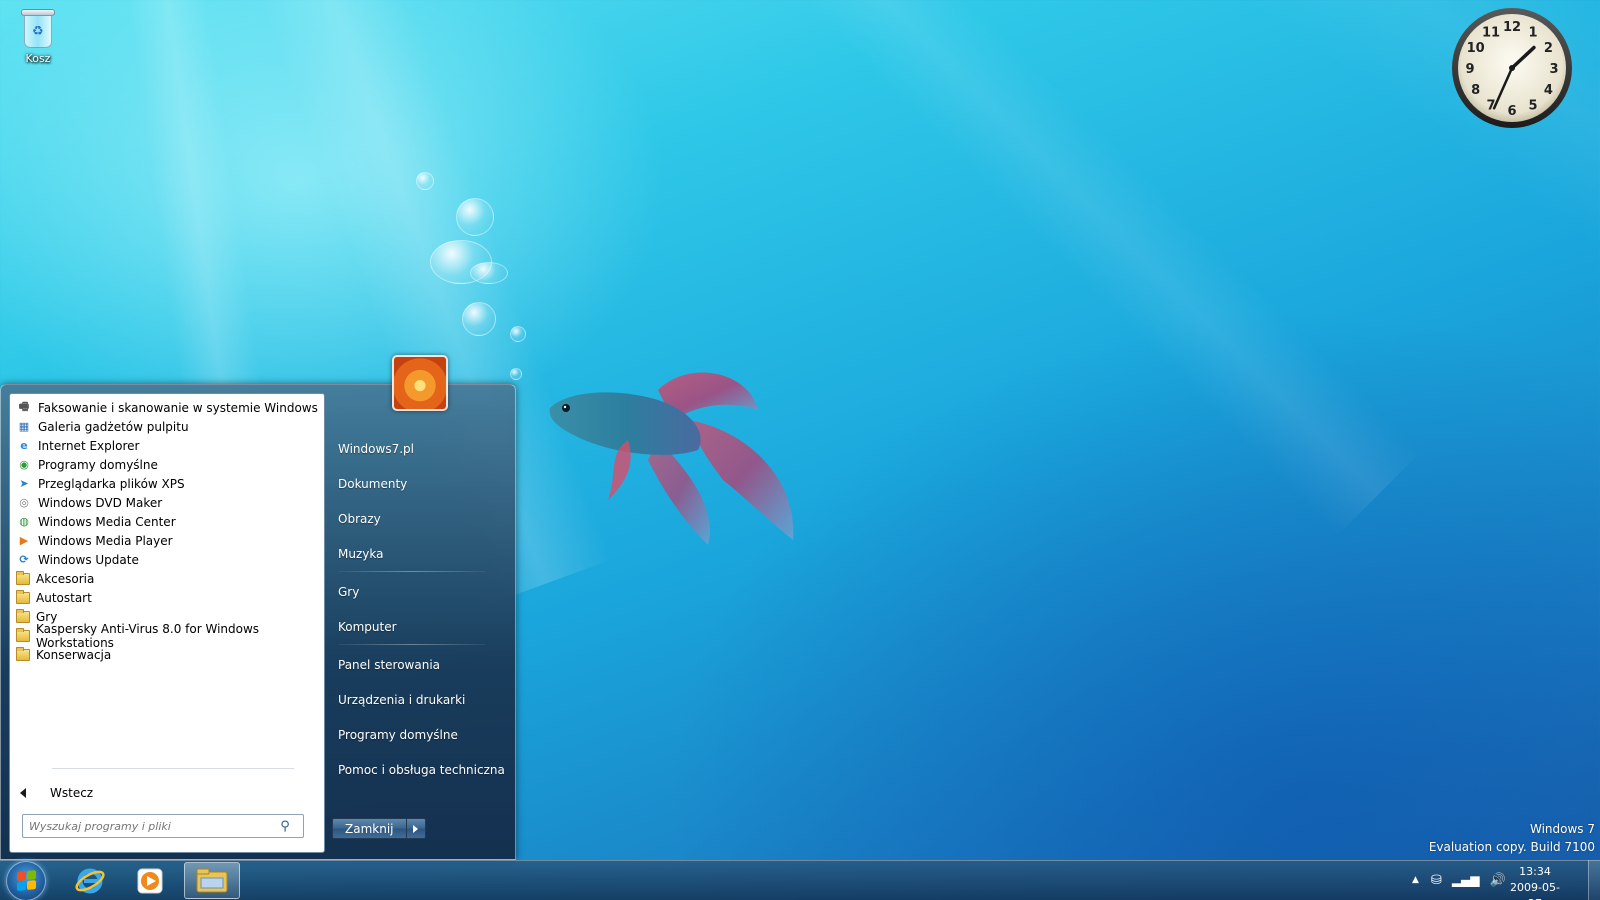  I want to click on notification-area: ▲ ⛁ ▂▄▆ 🔊, so click(1459, 880).